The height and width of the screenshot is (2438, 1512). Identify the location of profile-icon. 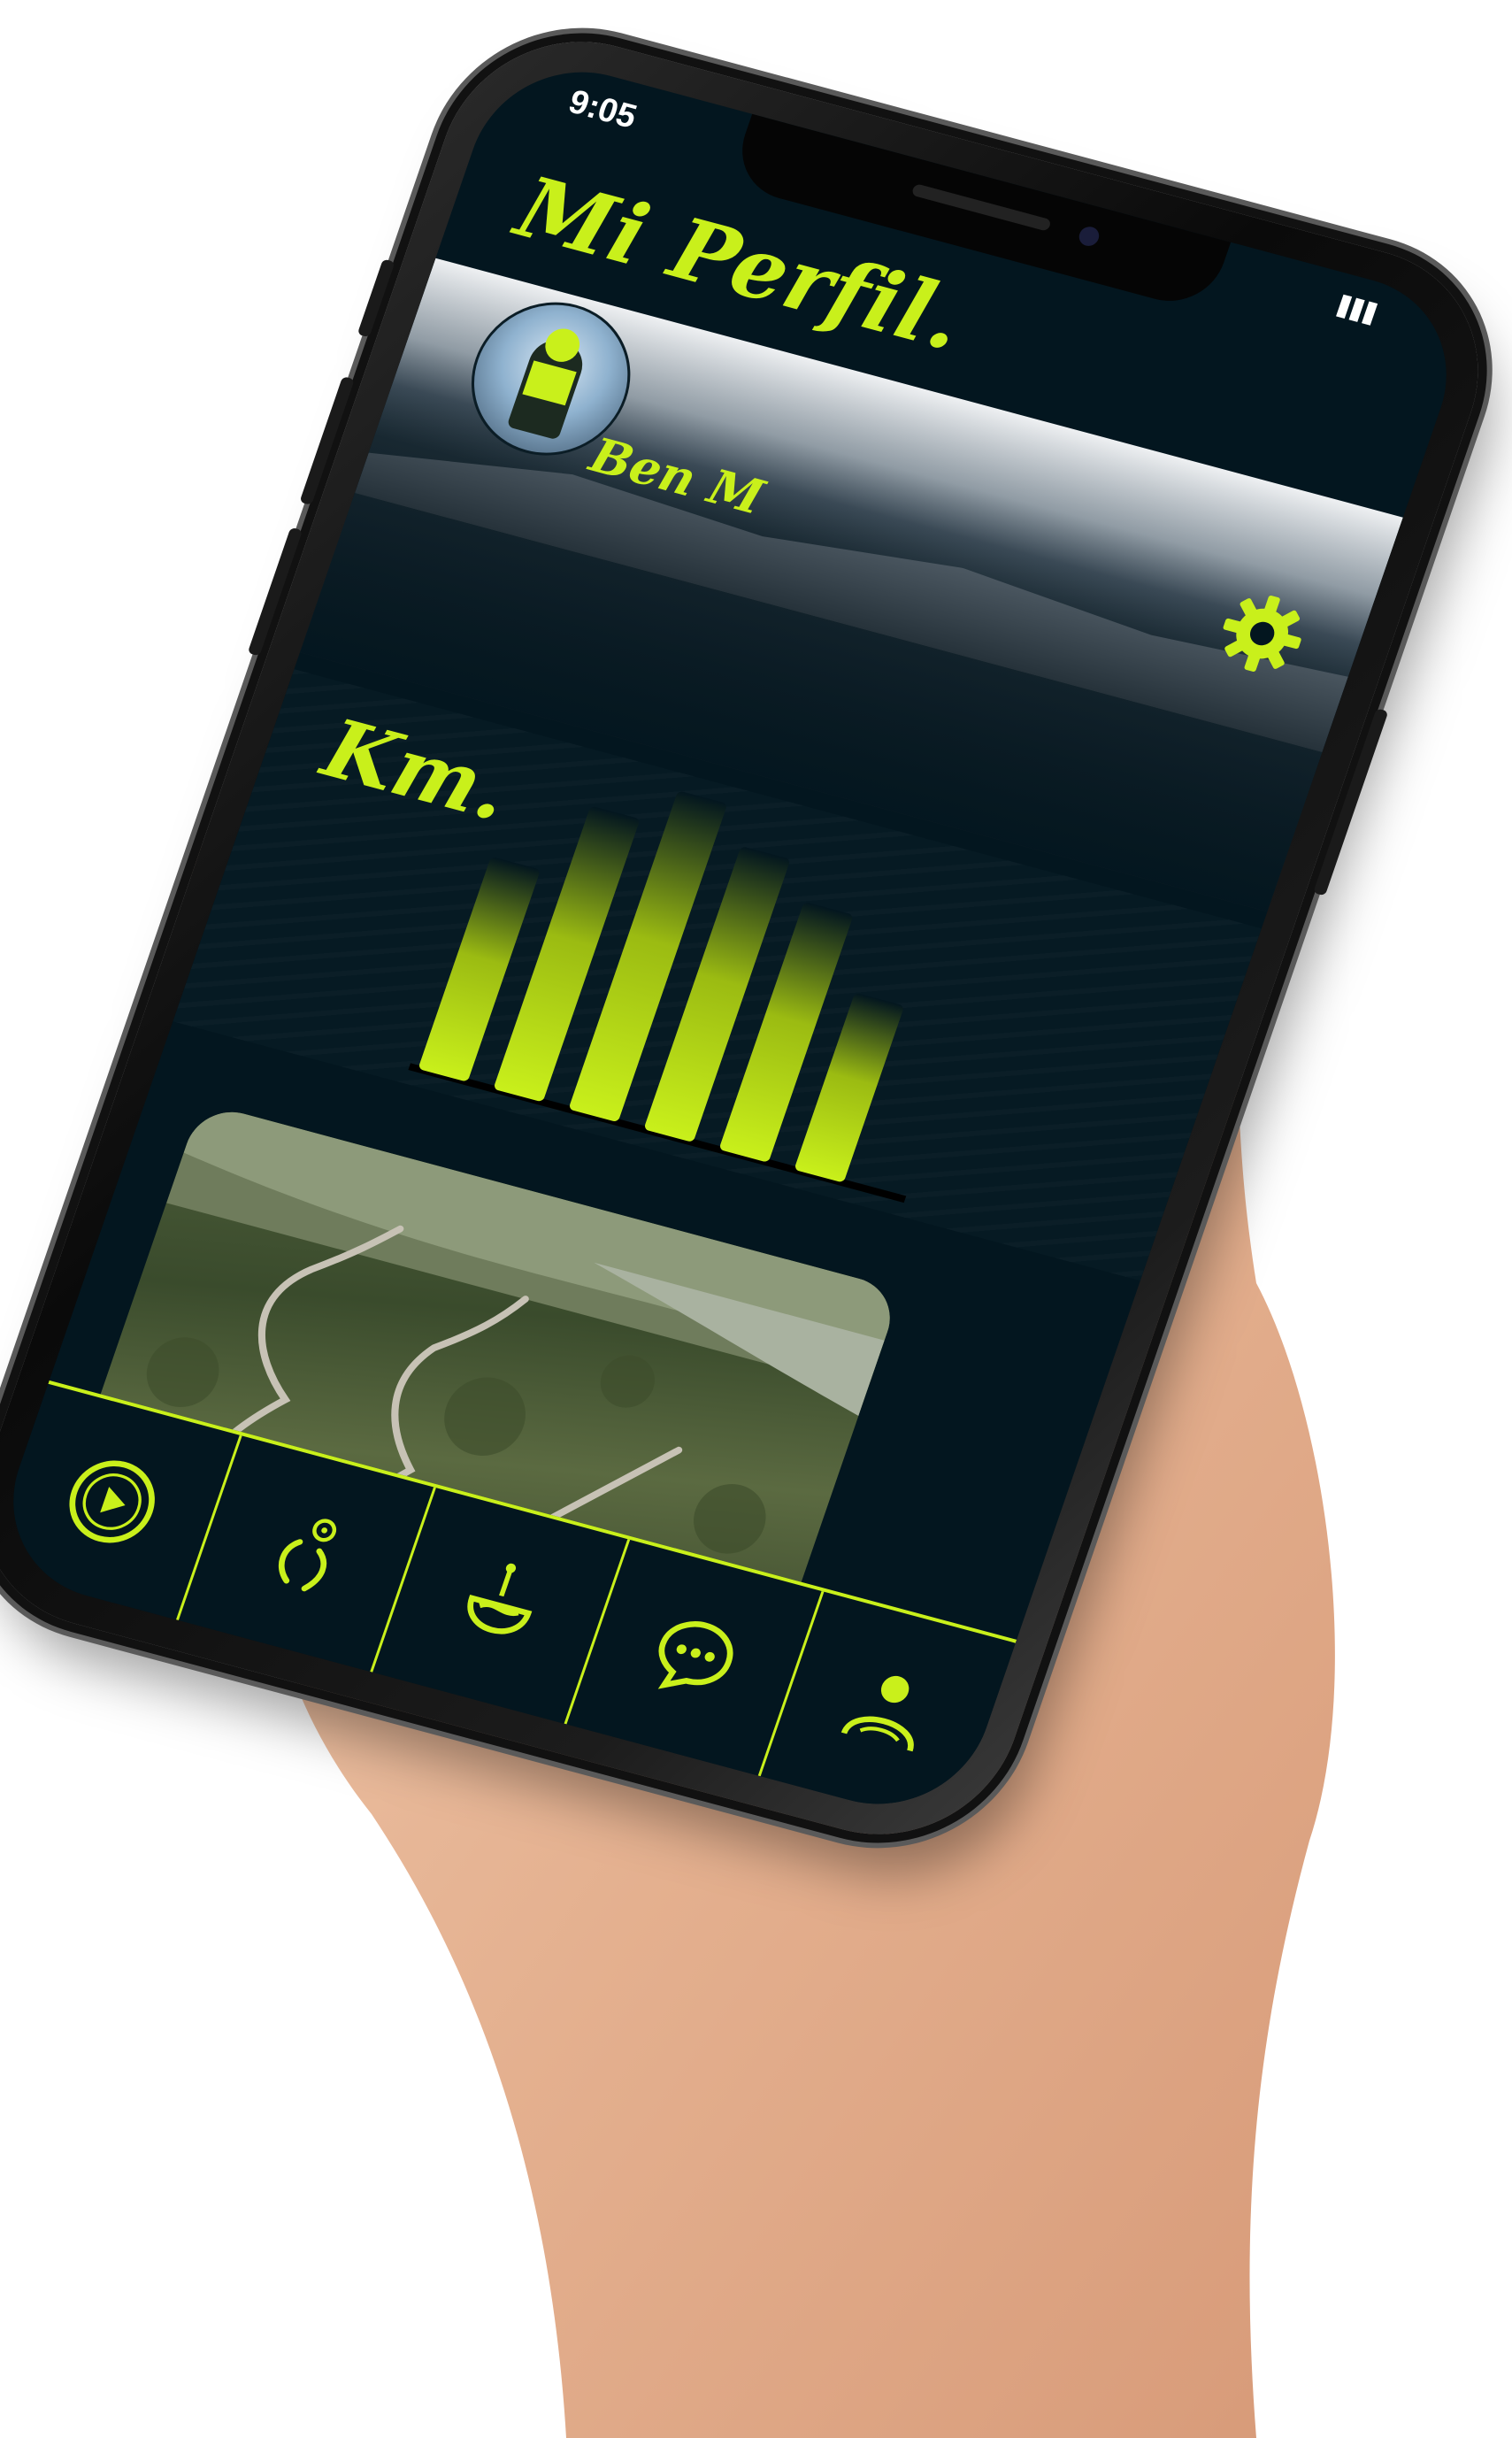
(877, 1713).